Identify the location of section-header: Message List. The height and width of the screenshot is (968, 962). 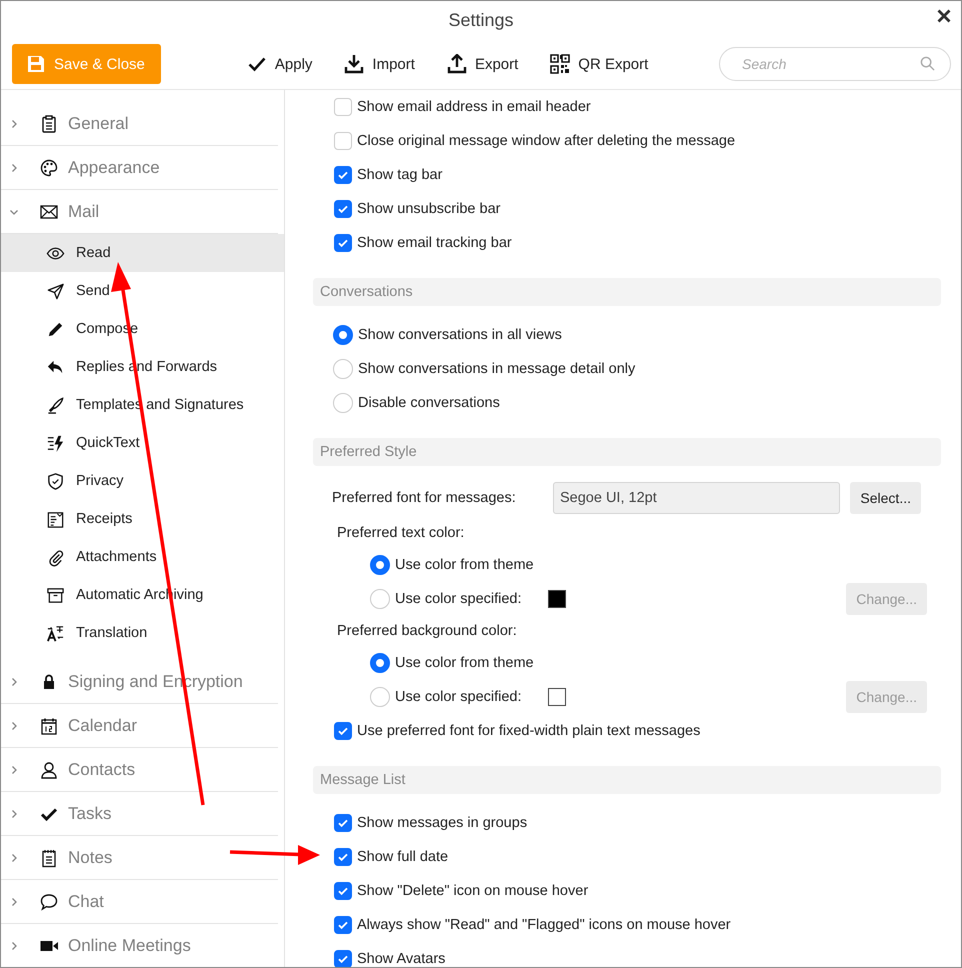
(627, 780).